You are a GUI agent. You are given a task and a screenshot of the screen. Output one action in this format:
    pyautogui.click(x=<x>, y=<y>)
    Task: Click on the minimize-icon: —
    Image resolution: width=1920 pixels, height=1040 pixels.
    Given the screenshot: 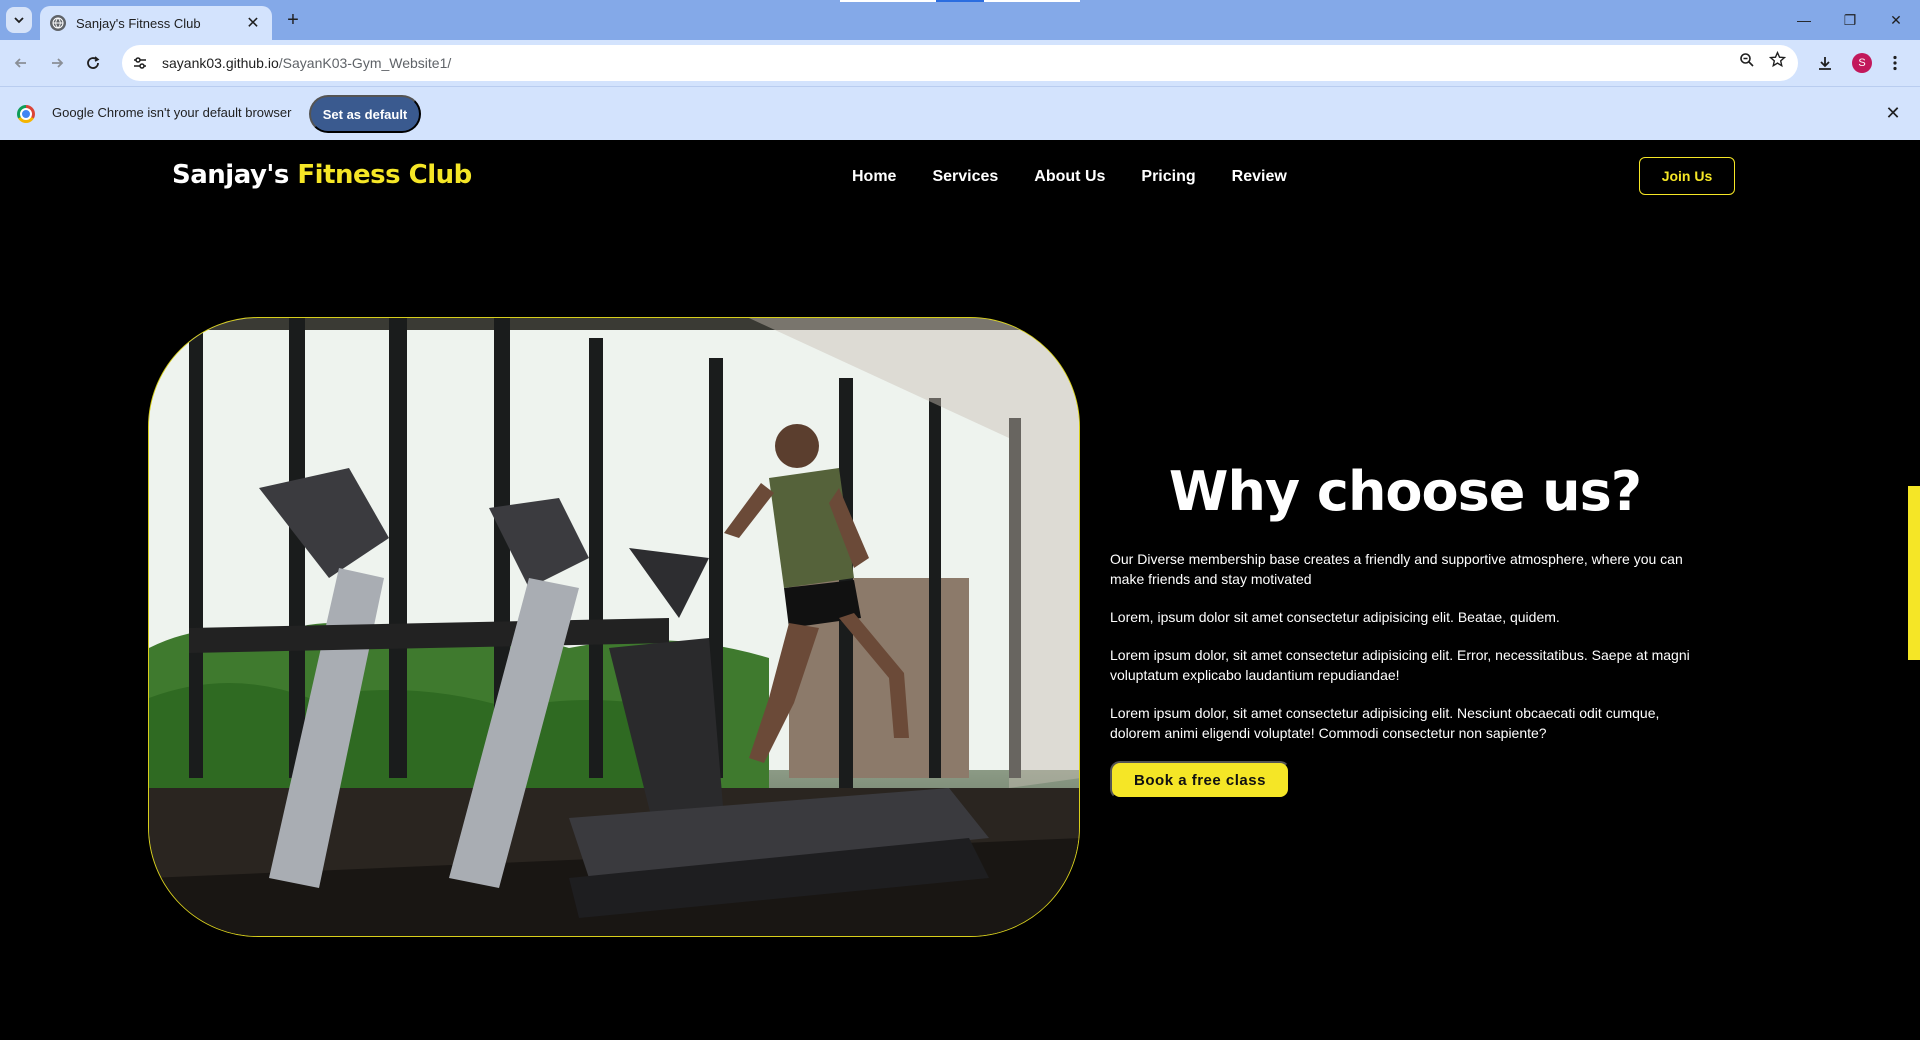 What is the action you would take?
    pyautogui.click(x=1804, y=20)
    